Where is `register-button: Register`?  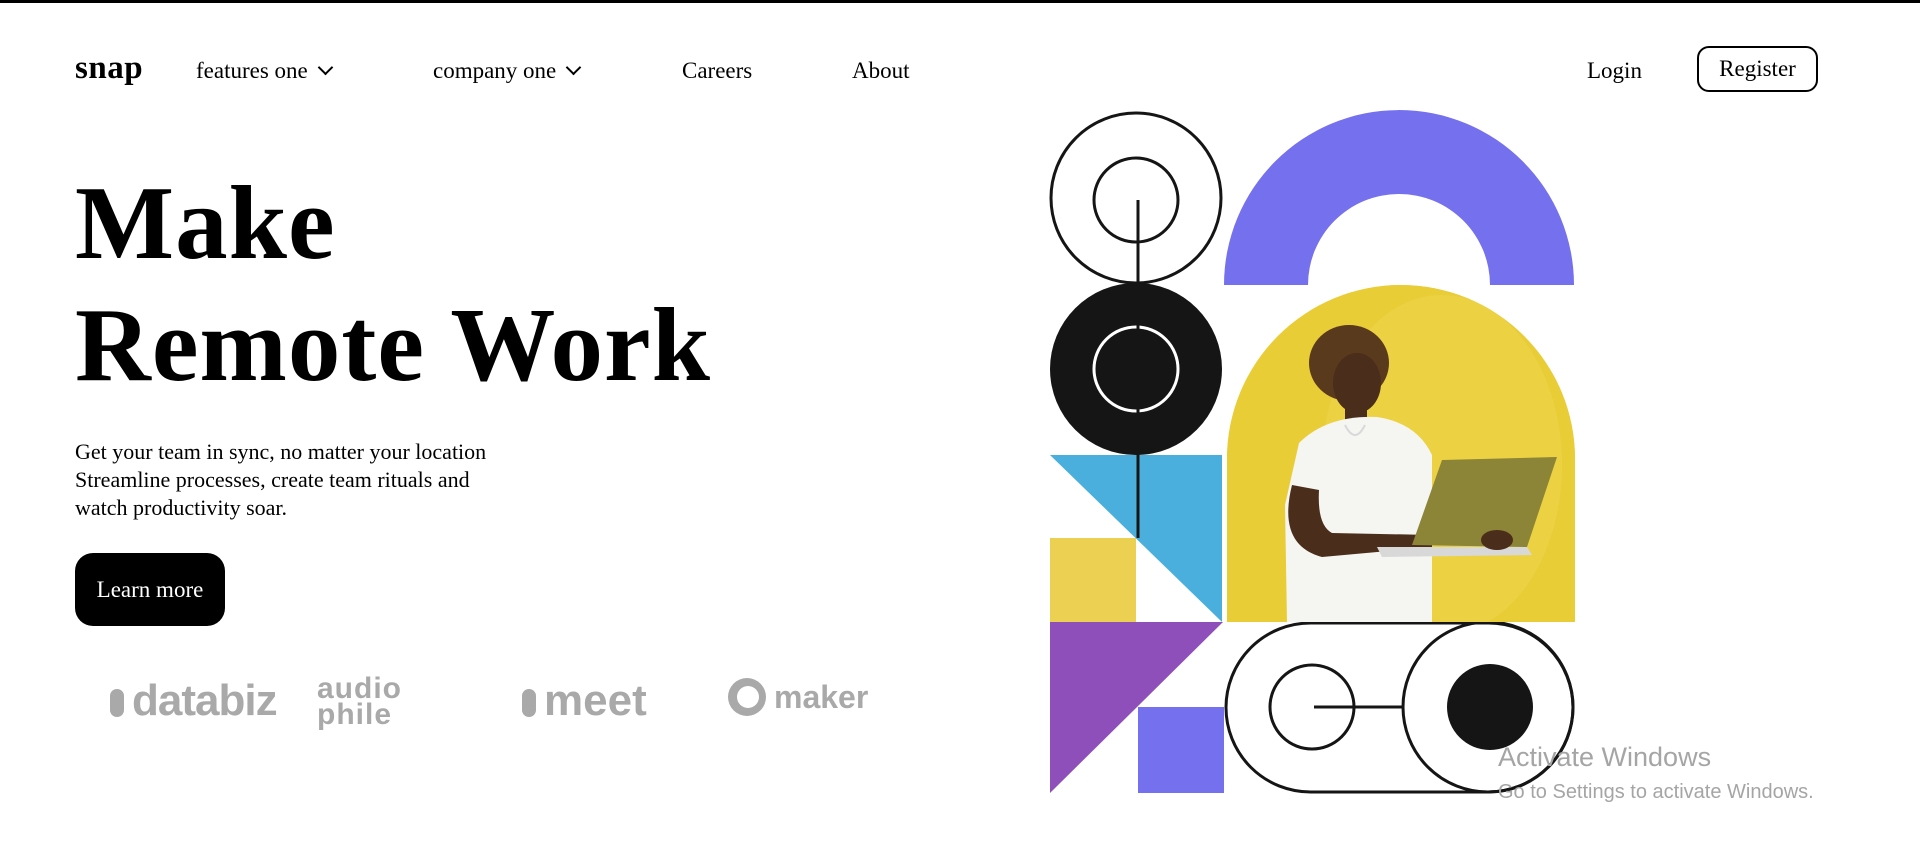
register-button: Register is located at coordinates (1757, 69).